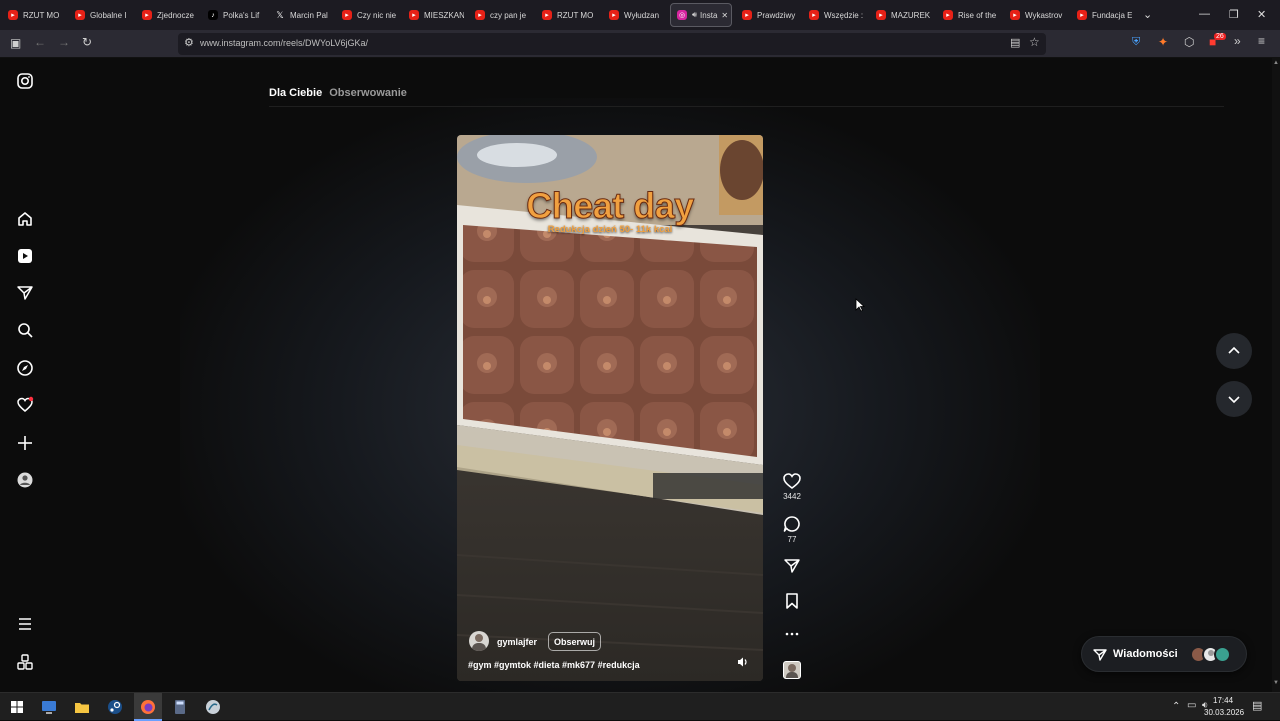  What do you see at coordinates (836, 15) in the screenshot?
I see `browser-tab: ▸ Wszędzie :` at bounding box center [836, 15].